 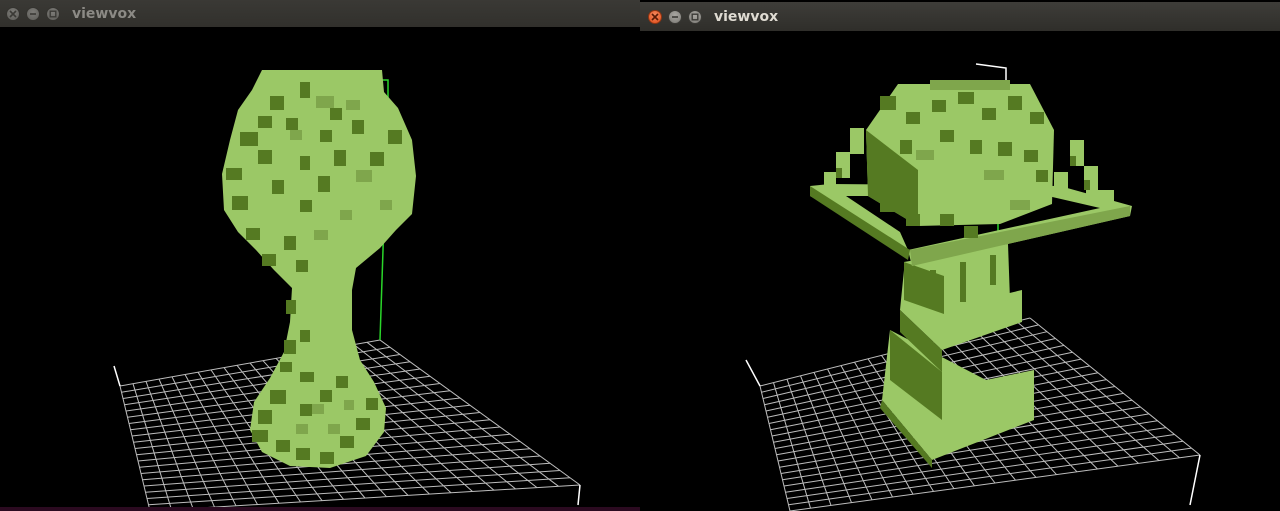 I want to click on window-title: viewvox, so click(x=104, y=13).